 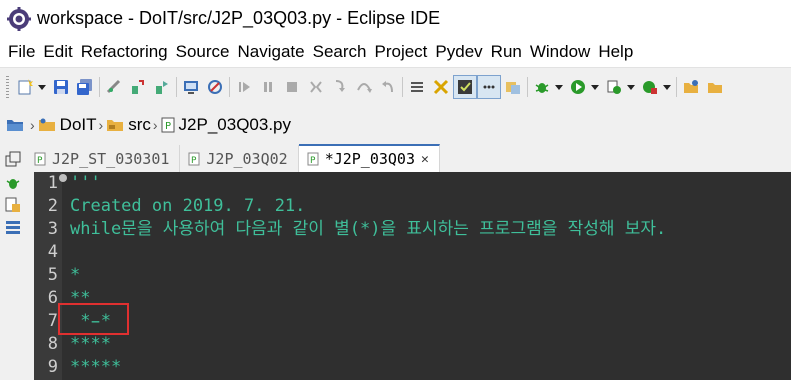 I want to click on breadcrumb-file: P J2P_03Q03.py, so click(x=226, y=125).